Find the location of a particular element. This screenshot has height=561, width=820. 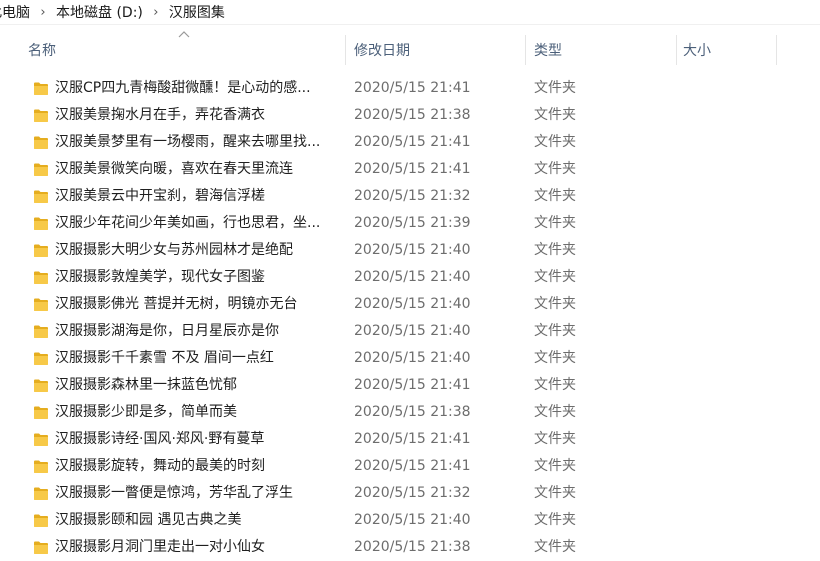

file-name: 汉服摄影湖海是你，日月星辰亦是你 is located at coordinates (200, 331).